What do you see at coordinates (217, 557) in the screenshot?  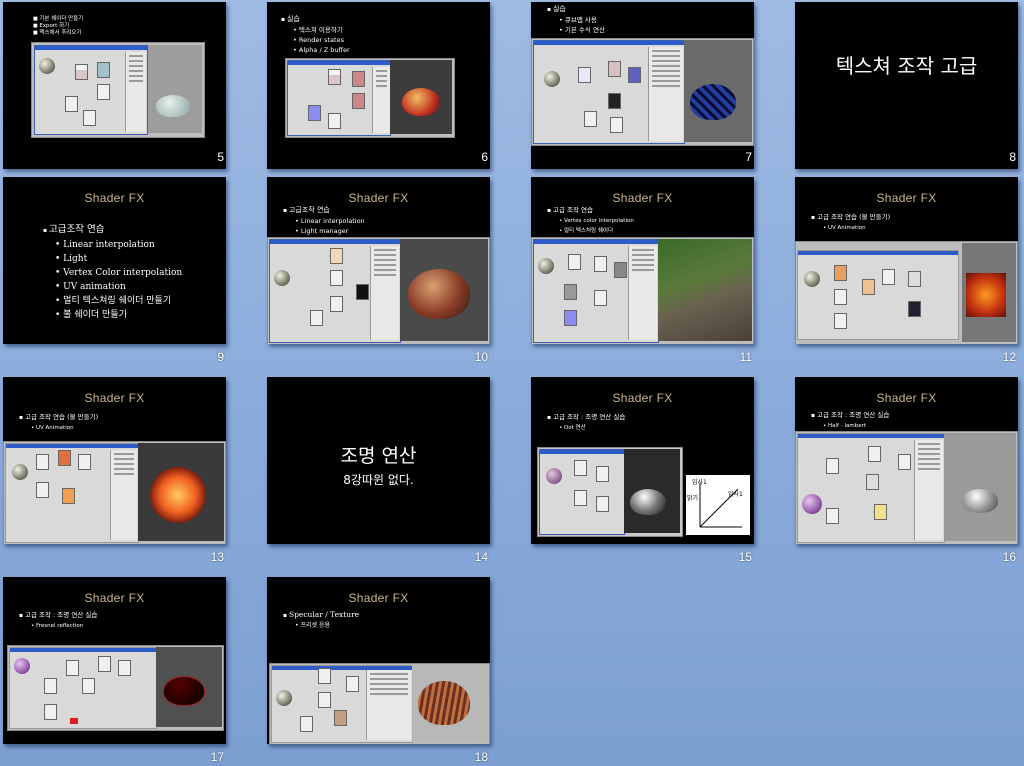 I see `slide-number: 13` at bounding box center [217, 557].